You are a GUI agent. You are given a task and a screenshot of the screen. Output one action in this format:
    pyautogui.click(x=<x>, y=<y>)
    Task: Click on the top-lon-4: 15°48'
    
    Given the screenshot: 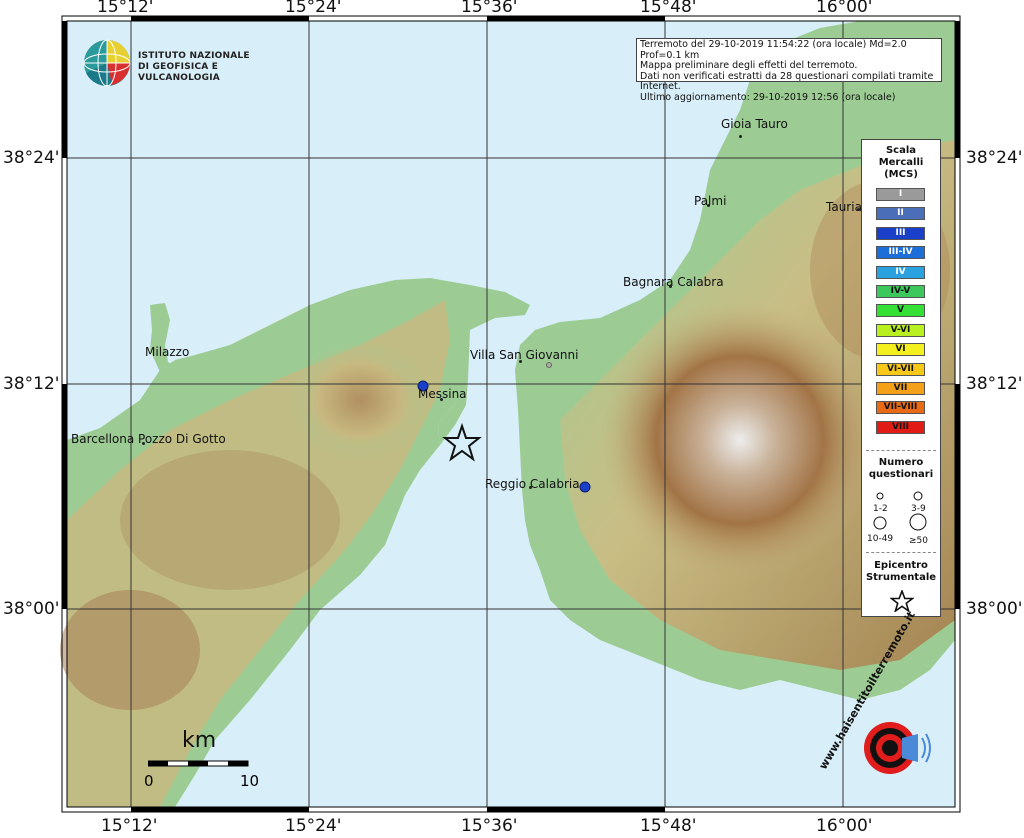 What is the action you would take?
    pyautogui.click(x=668, y=8)
    